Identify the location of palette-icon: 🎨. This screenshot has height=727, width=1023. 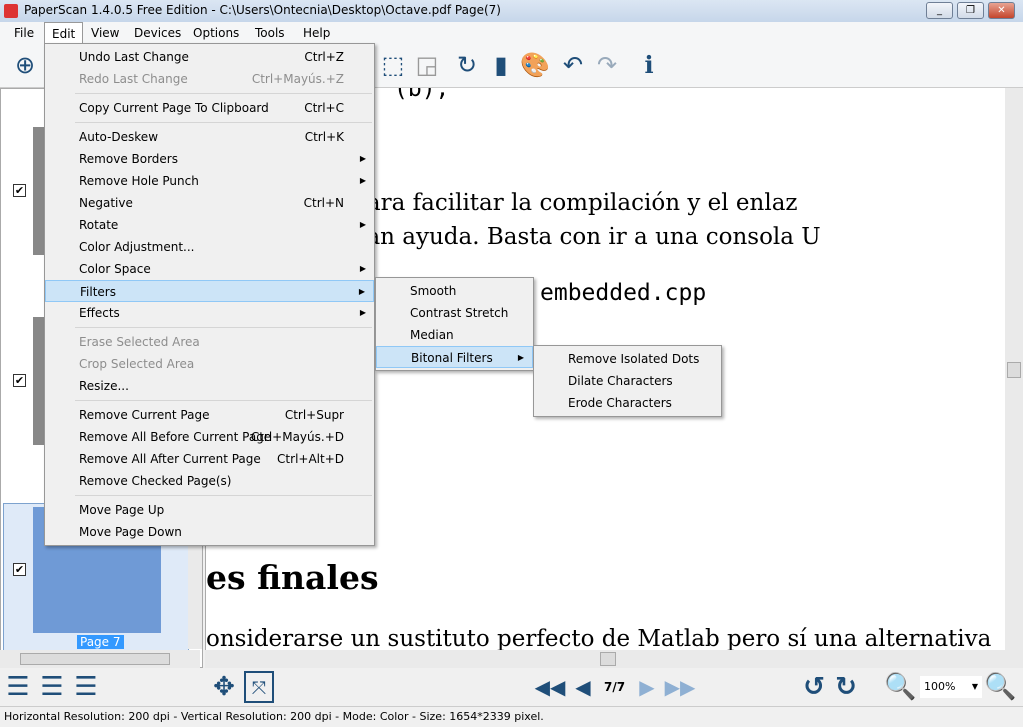
(535, 65).